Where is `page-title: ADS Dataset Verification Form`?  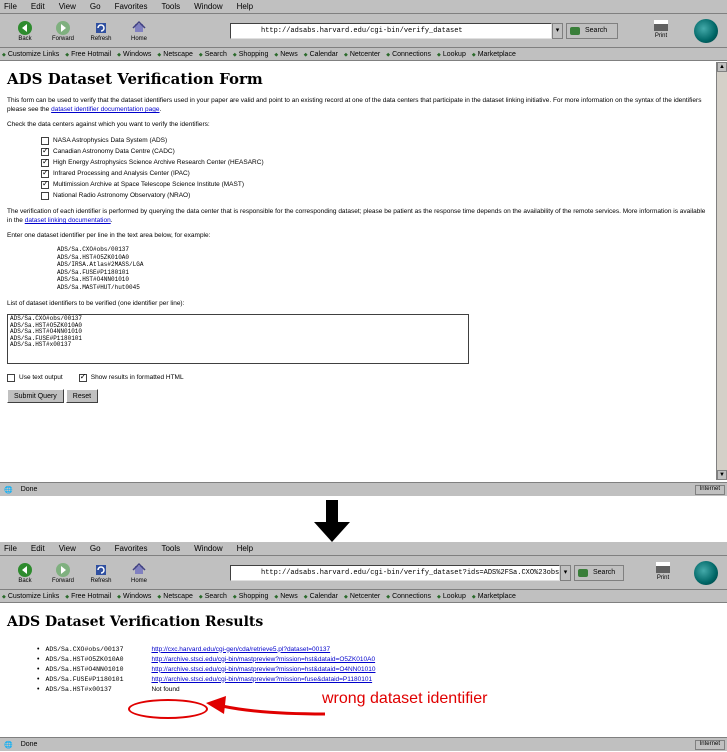 page-title: ADS Dataset Verification Form is located at coordinates (135, 79).